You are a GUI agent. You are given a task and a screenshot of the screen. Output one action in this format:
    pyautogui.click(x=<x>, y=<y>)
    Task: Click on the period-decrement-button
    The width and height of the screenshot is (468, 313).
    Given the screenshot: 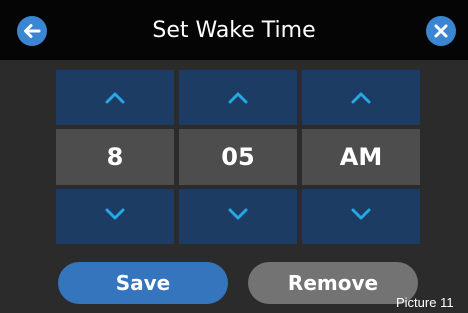 What is the action you would take?
    pyautogui.click(x=361, y=216)
    